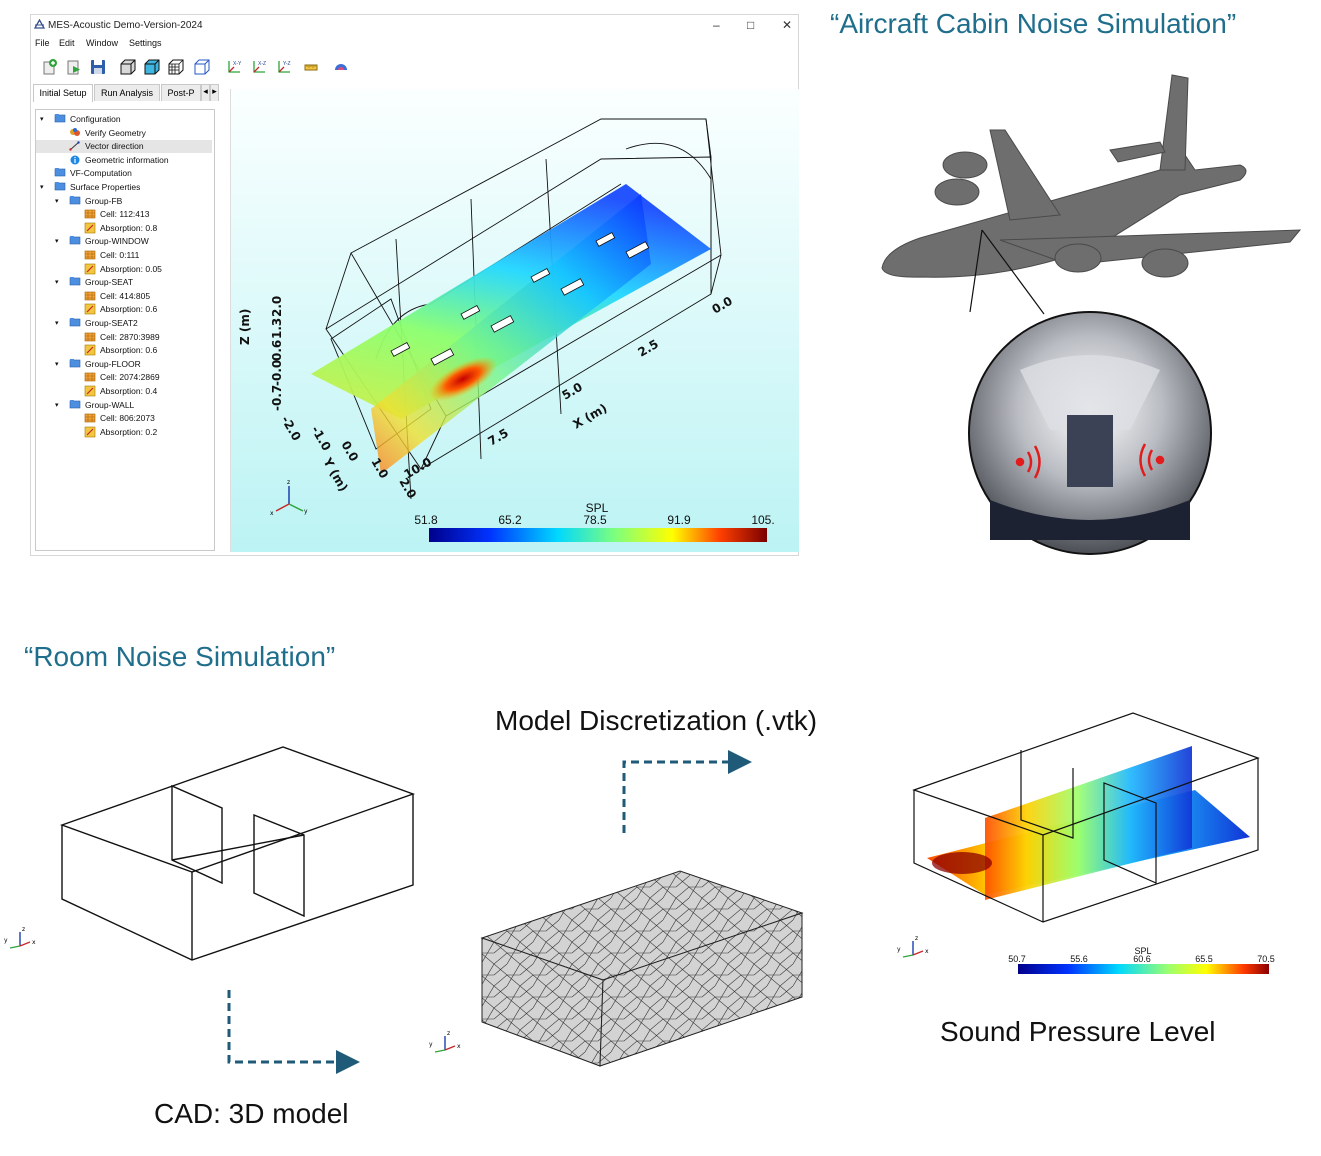 This screenshot has height=1156, width=1321. Describe the element at coordinates (42, 43) in the screenshot. I see `menu-file: File` at that location.